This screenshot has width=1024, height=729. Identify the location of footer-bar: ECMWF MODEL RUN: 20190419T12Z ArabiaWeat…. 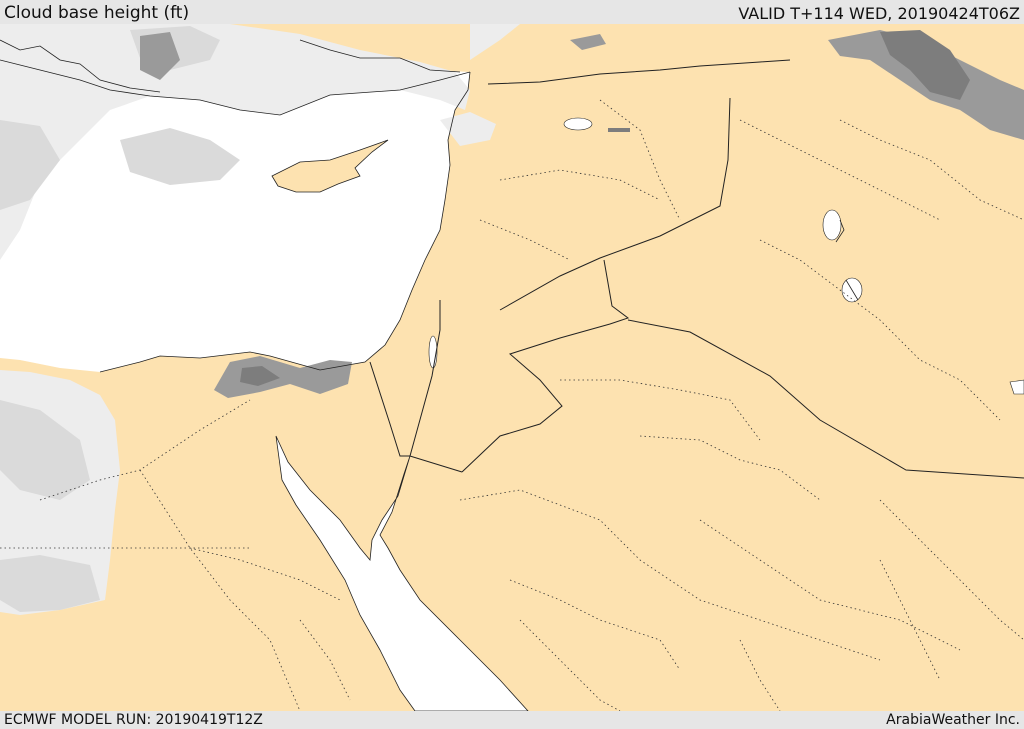
(512, 720).